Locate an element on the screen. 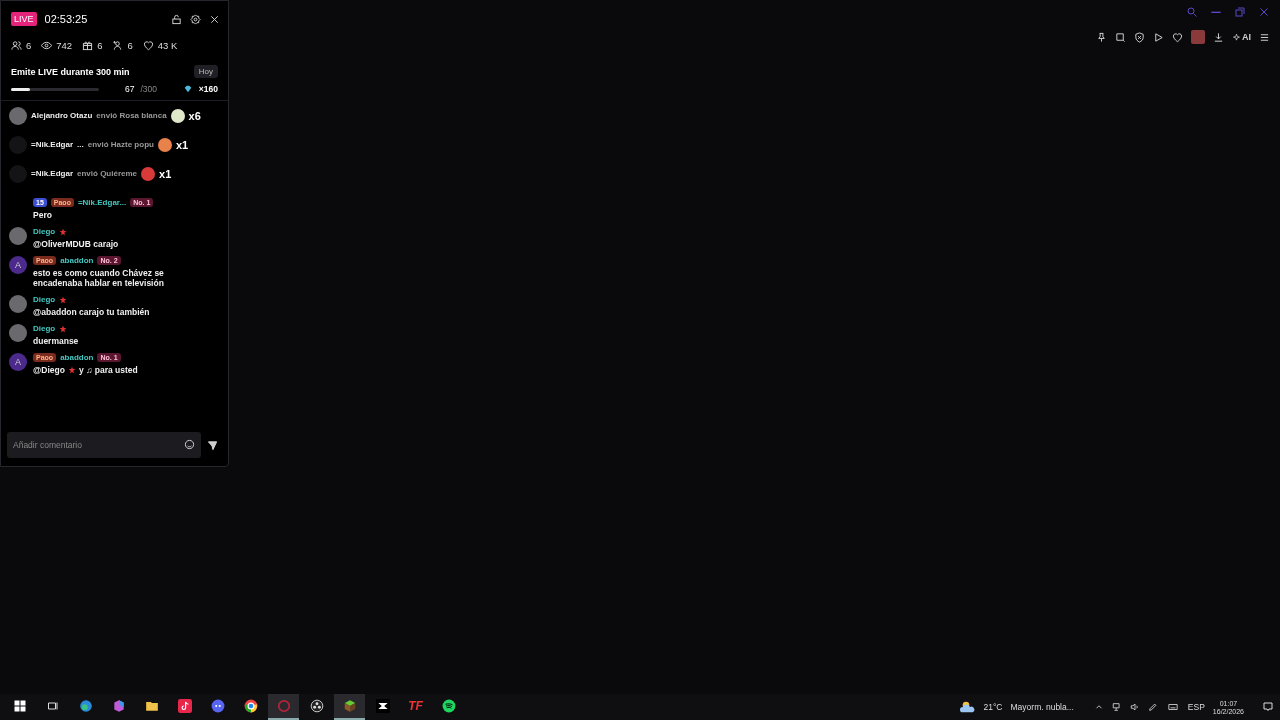 This screenshot has width=1280, height=720. obs-icon is located at coordinates (316, 706).